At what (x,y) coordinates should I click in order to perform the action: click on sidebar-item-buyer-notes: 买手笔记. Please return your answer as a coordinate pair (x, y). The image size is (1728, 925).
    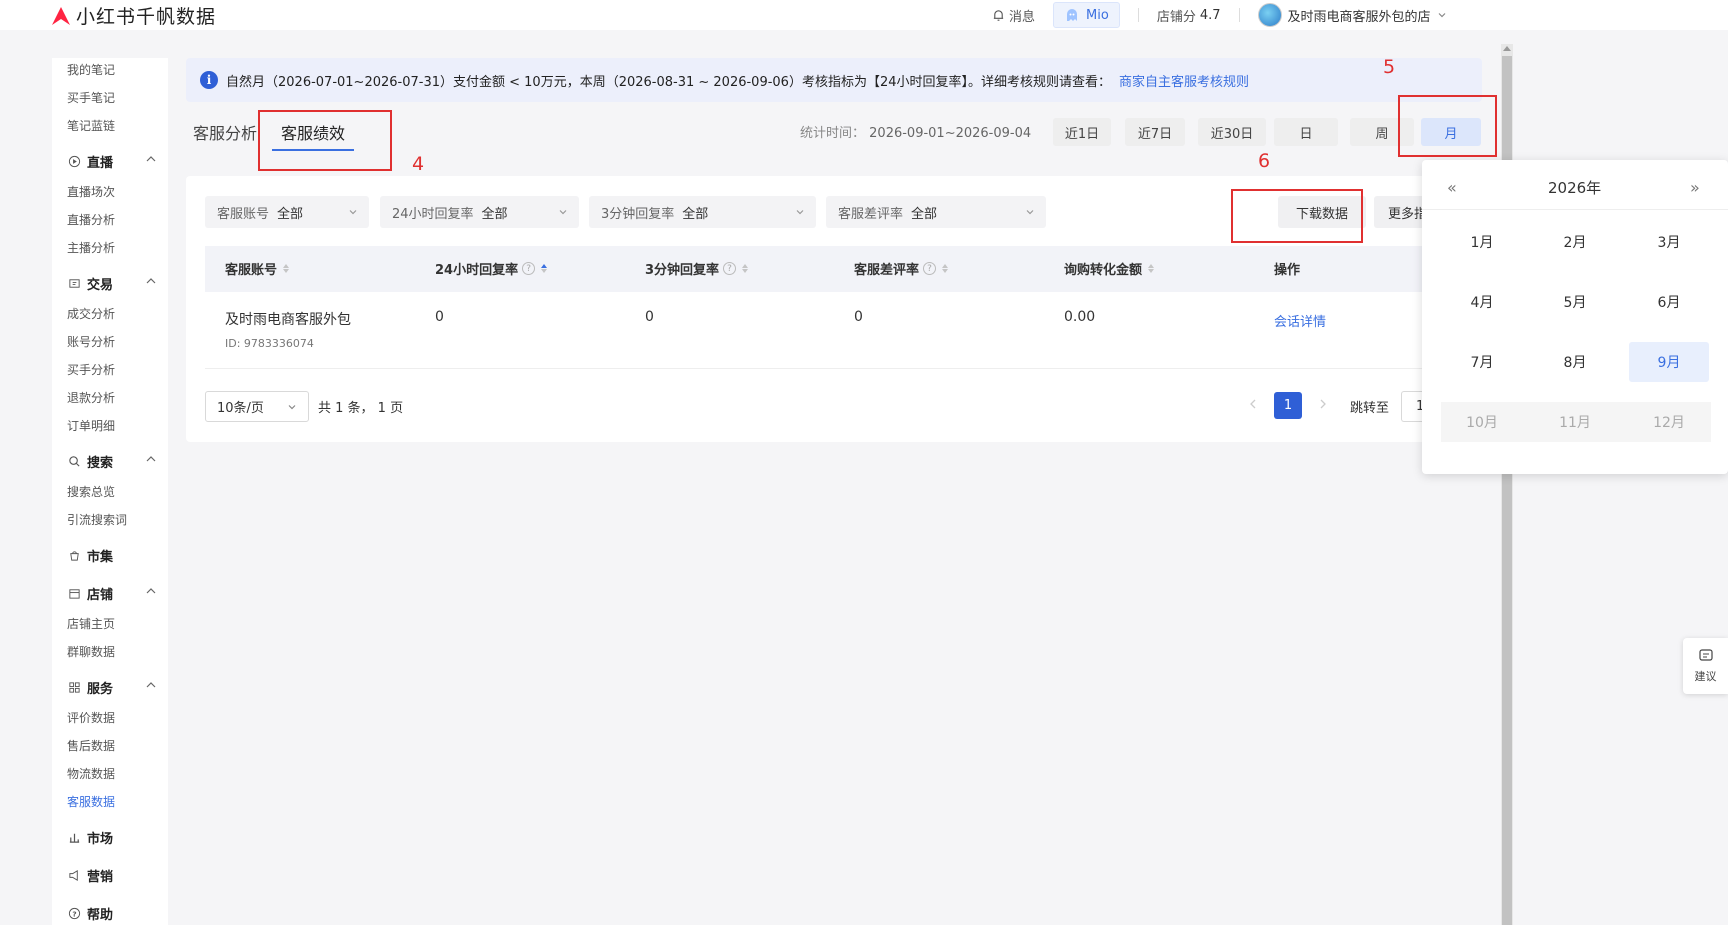
    Looking at the image, I should click on (91, 97).